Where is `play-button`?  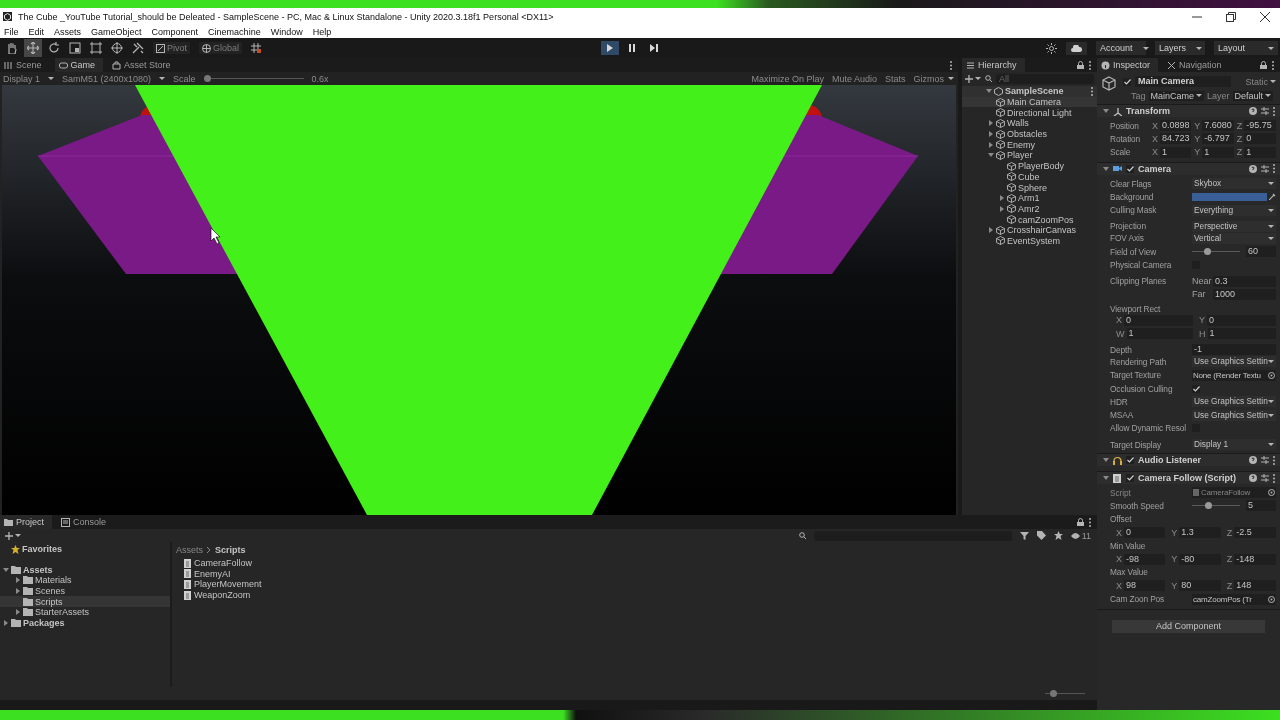 play-button is located at coordinates (610, 48).